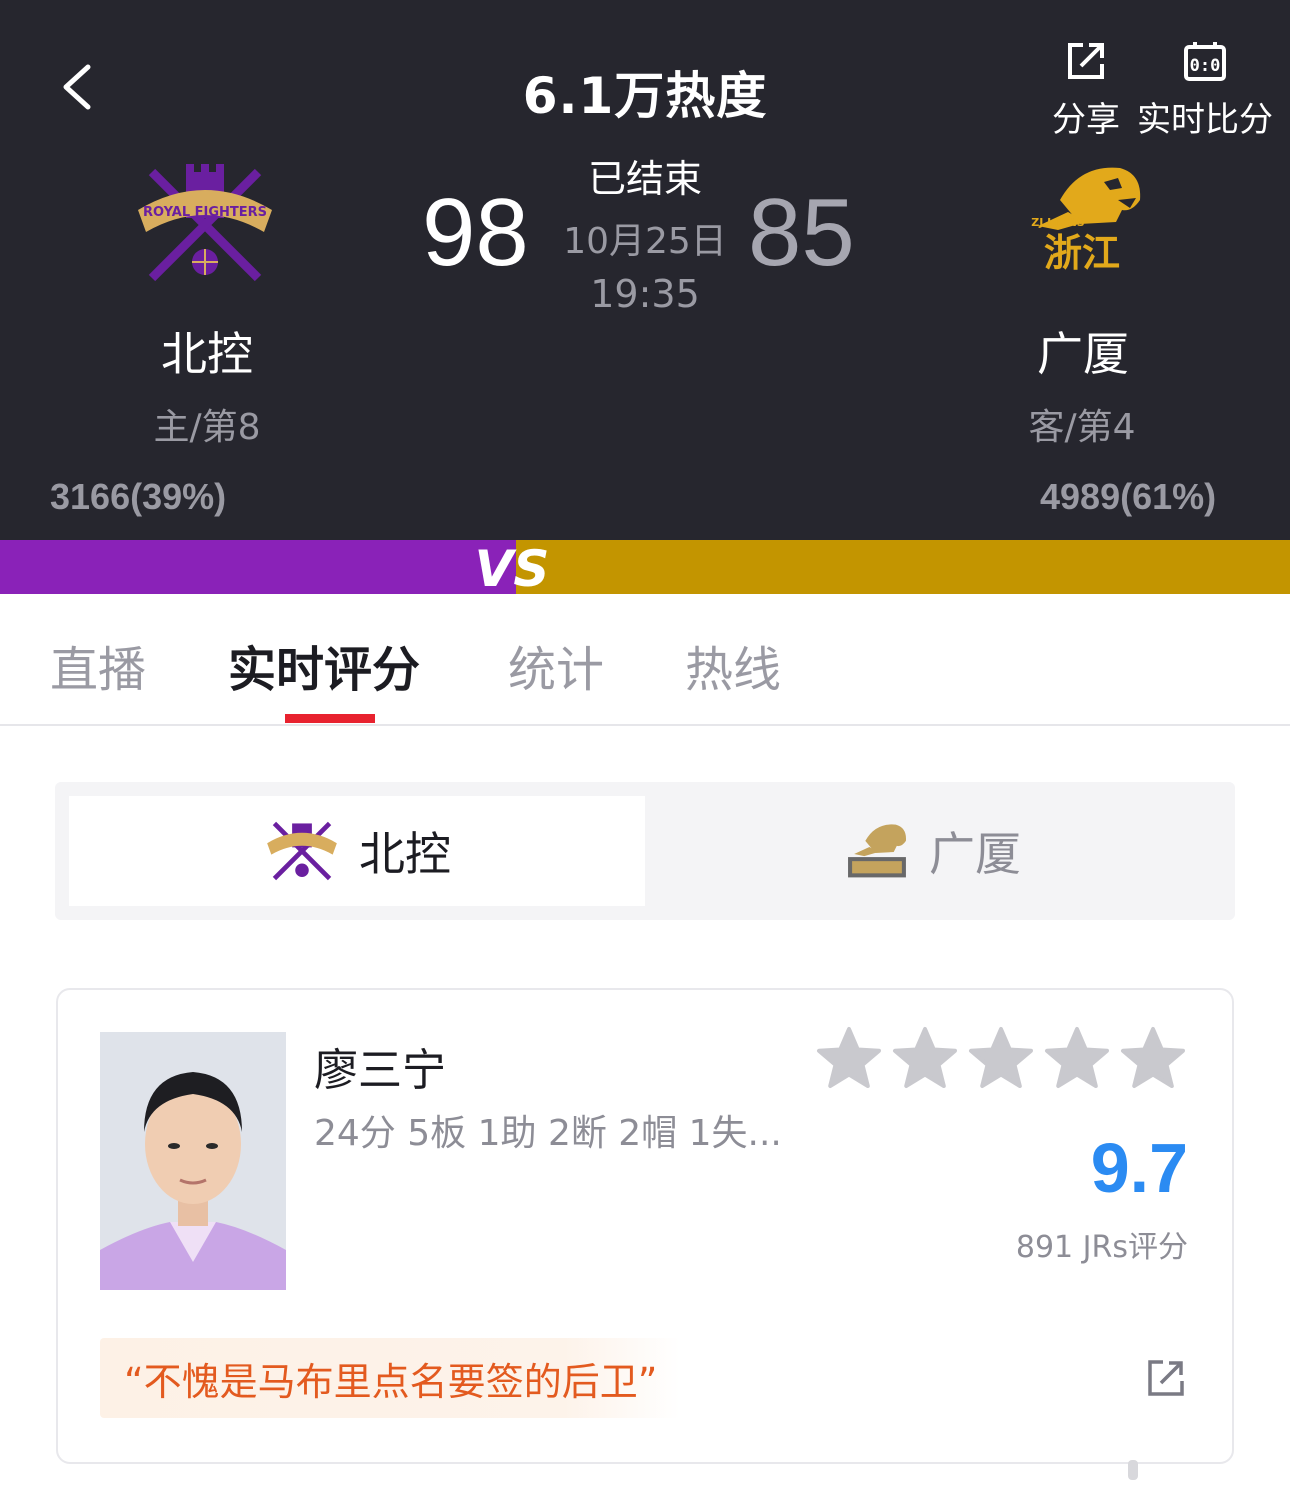 The image size is (1290, 1494). I want to click on rating-count: 891 JRs评分, so click(1101, 1247).